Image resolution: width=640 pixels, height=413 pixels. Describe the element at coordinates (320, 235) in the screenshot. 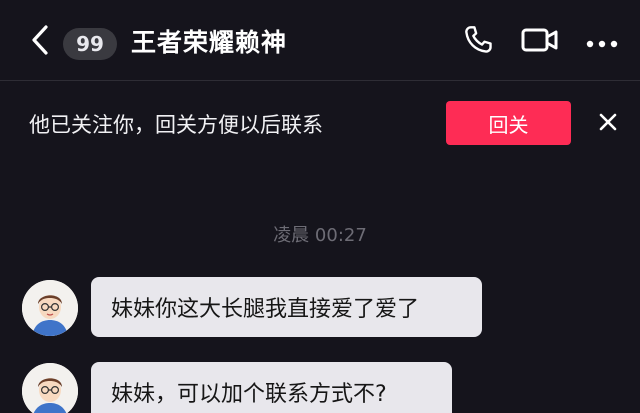

I see `message-timestamp: 凌晨 00:27` at that location.